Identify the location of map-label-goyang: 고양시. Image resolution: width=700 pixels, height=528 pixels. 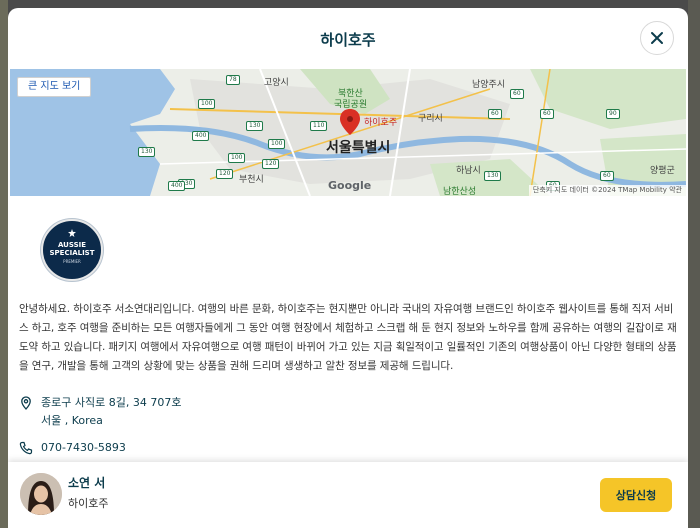
(276, 83).